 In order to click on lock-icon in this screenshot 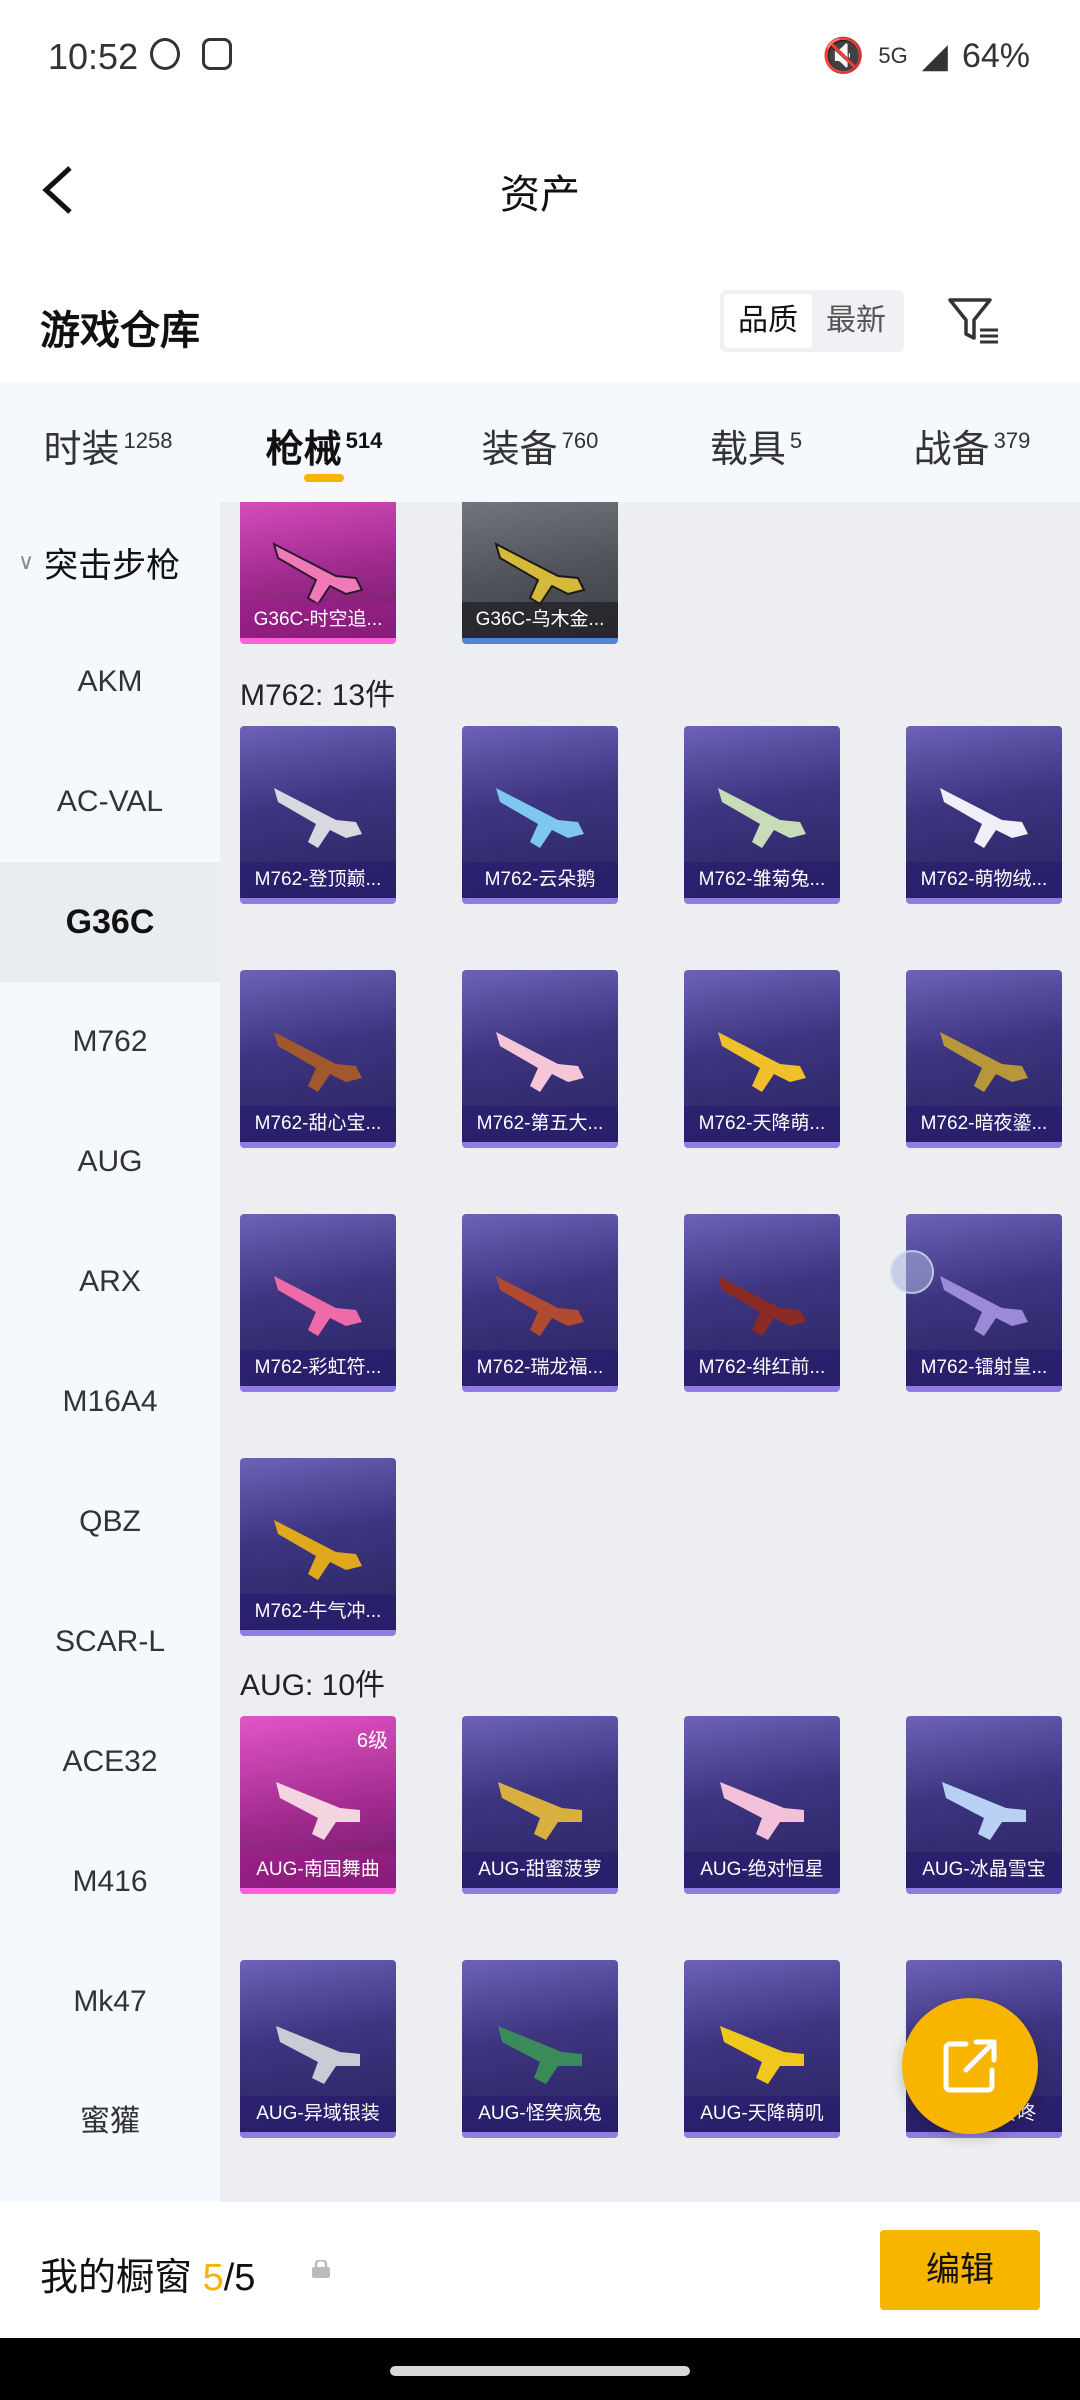, I will do `click(321, 2269)`.